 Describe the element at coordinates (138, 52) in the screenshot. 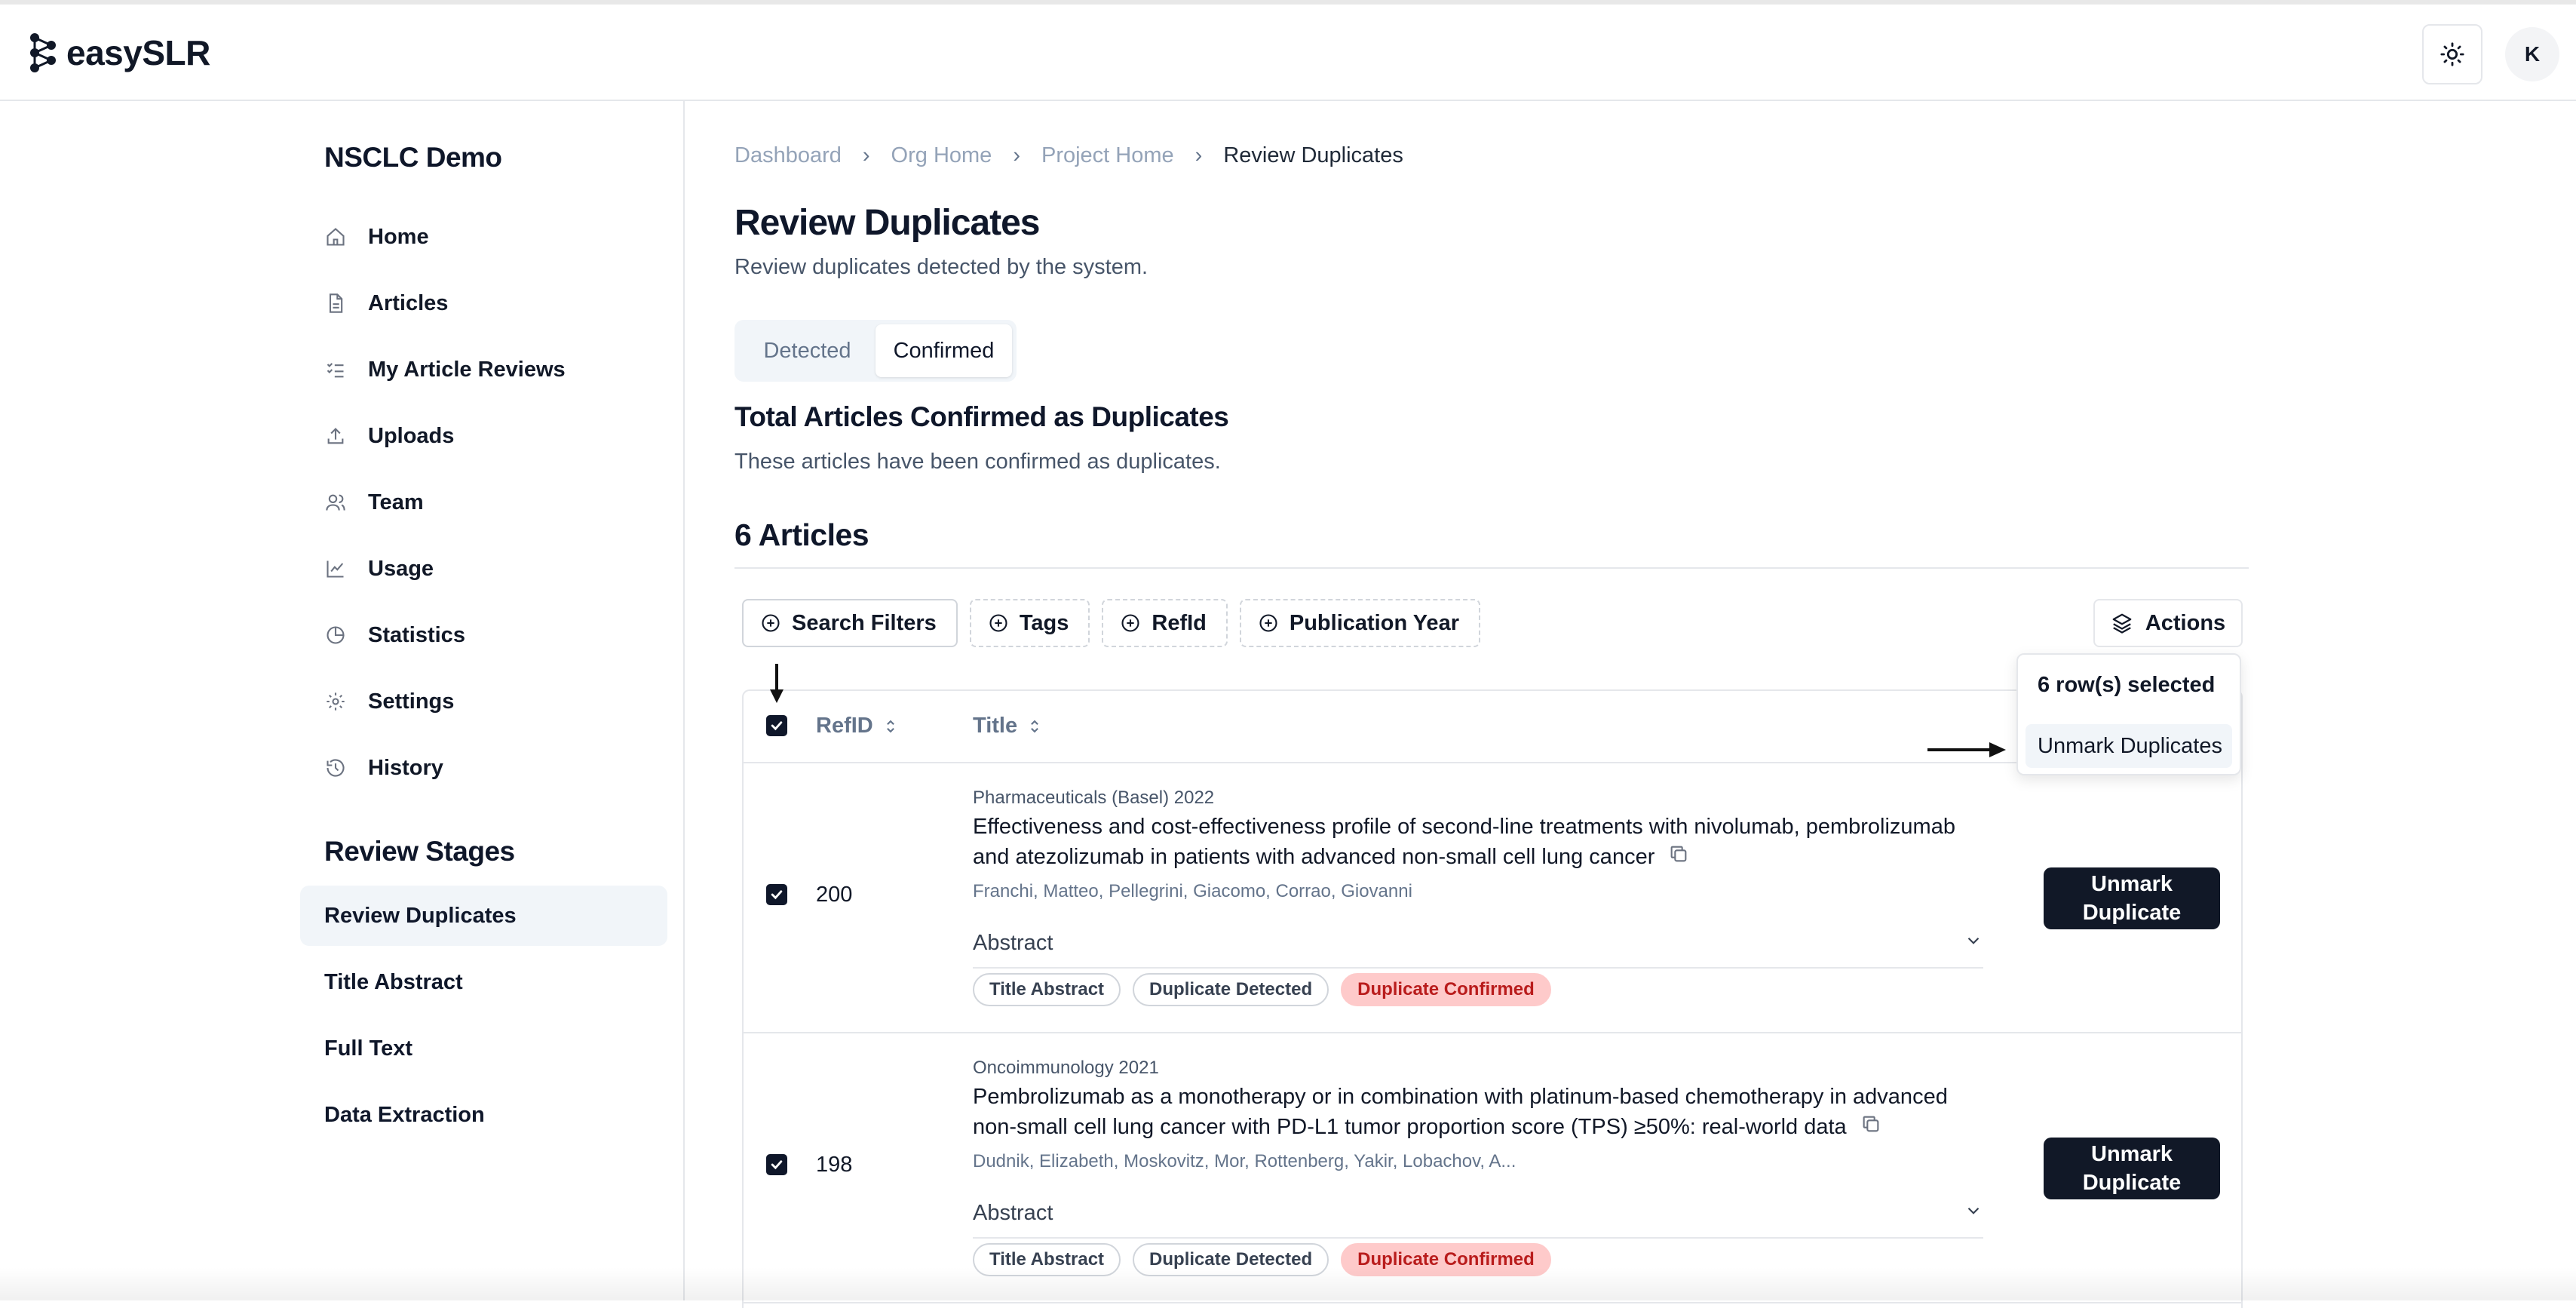

I see `logo-text: easySLR` at that location.